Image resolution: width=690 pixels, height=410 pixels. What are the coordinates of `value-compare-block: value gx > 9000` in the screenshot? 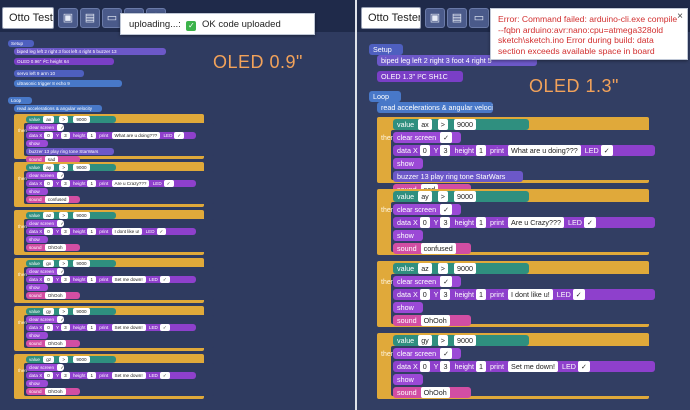 It's located at (71, 263).